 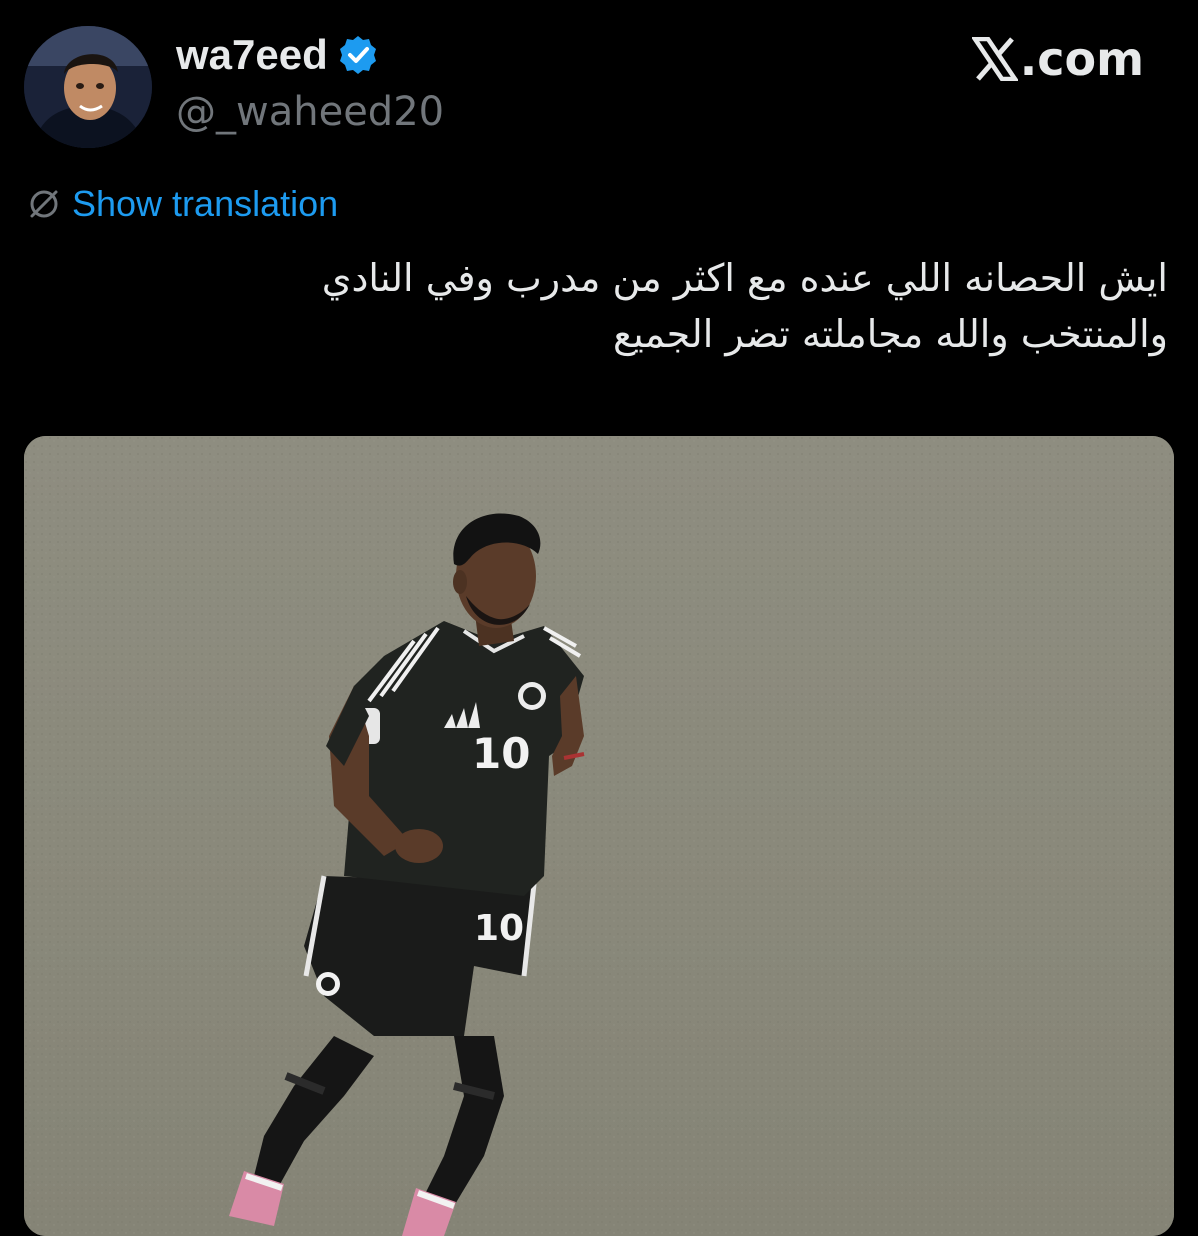 What do you see at coordinates (499, 928) in the screenshot?
I see `shorts-number: 10` at bounding box center [499, 928].